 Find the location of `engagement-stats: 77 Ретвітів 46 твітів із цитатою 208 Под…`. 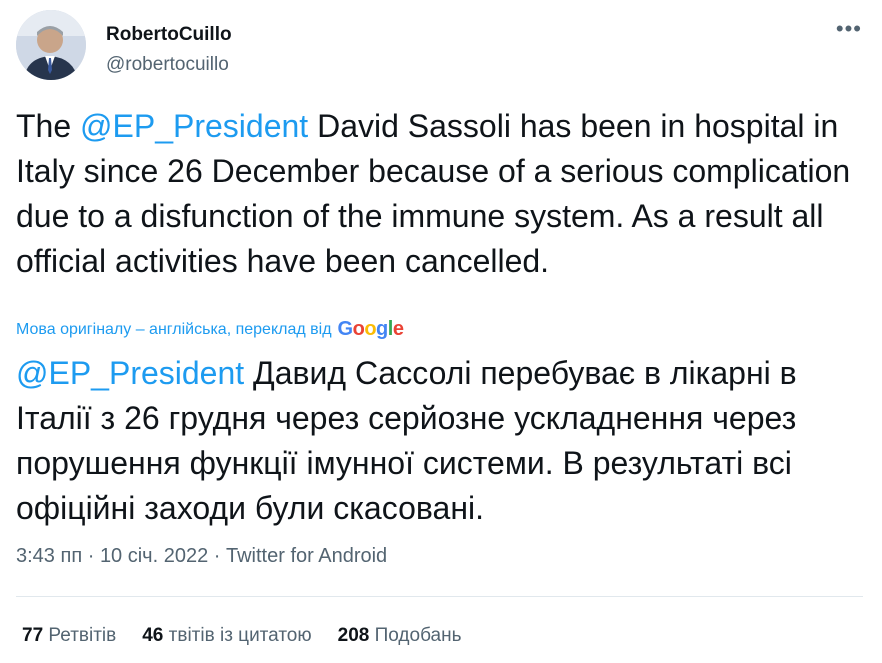

engagement-stats: 77 Ретвітів 46 твітів із цитатою 208 Под… is located at coordinates (241, 636).